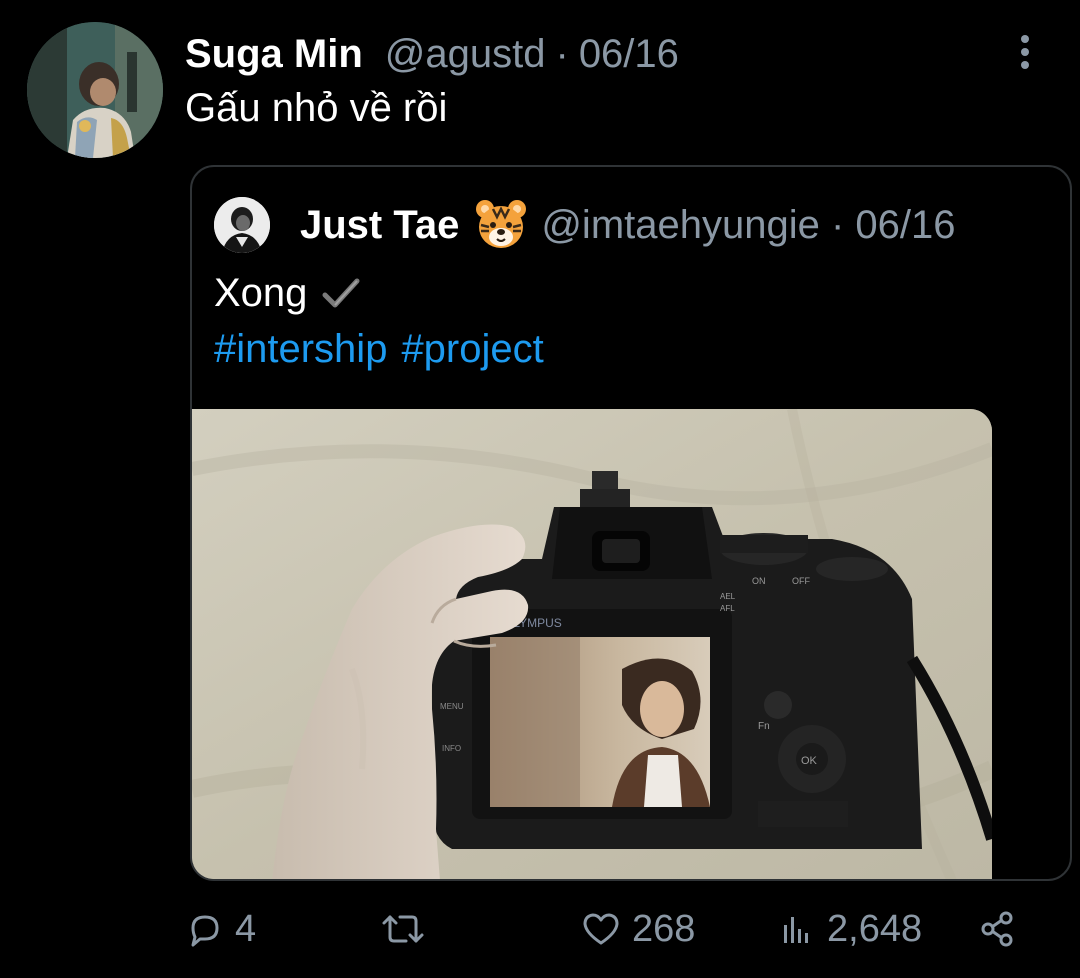 This screenshot has width=1080, height=978. I want to click on camera-ael-label: AEL, so click(728, 596).